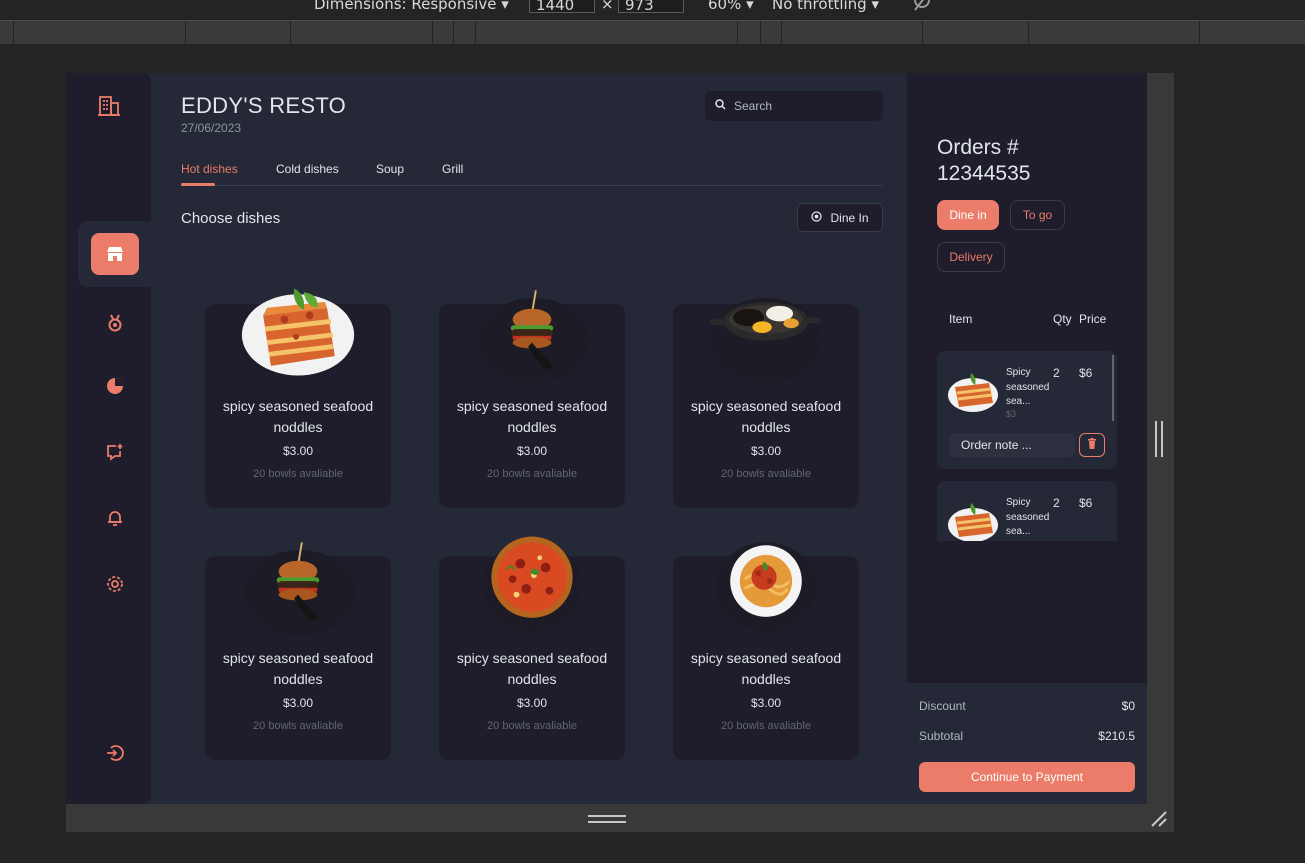  Describe the element at coordinates (942, 706) in the screenshot. I see `discount-label: Discount` at that location.